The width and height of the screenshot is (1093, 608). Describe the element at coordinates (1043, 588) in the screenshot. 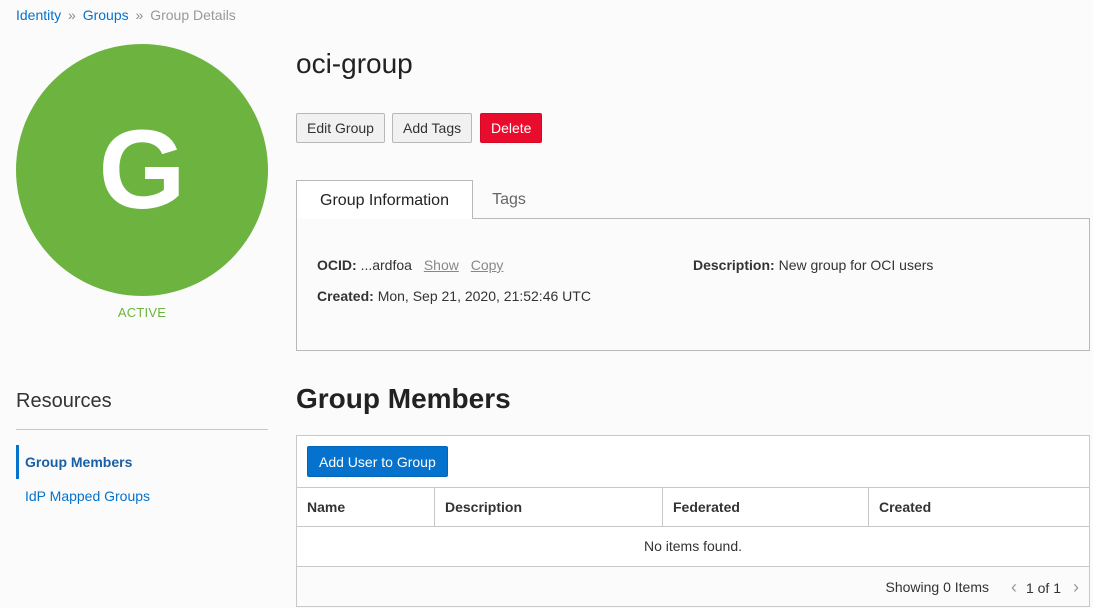

I see `page-indicator: 1 of 1` at that location.